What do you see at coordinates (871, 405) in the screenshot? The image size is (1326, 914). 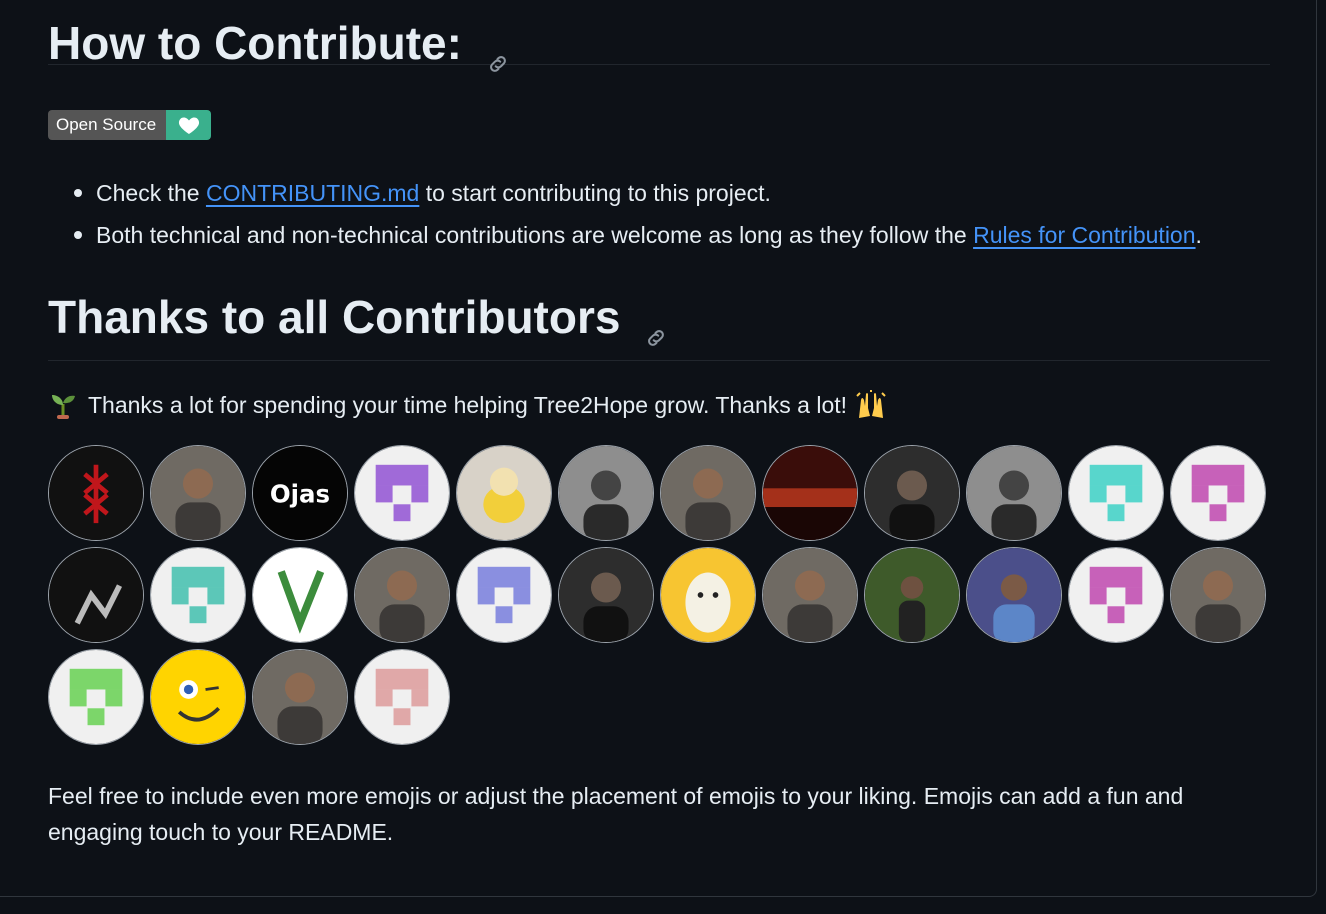 I see `raised-hands-icon` at bounding box center [871, 405].